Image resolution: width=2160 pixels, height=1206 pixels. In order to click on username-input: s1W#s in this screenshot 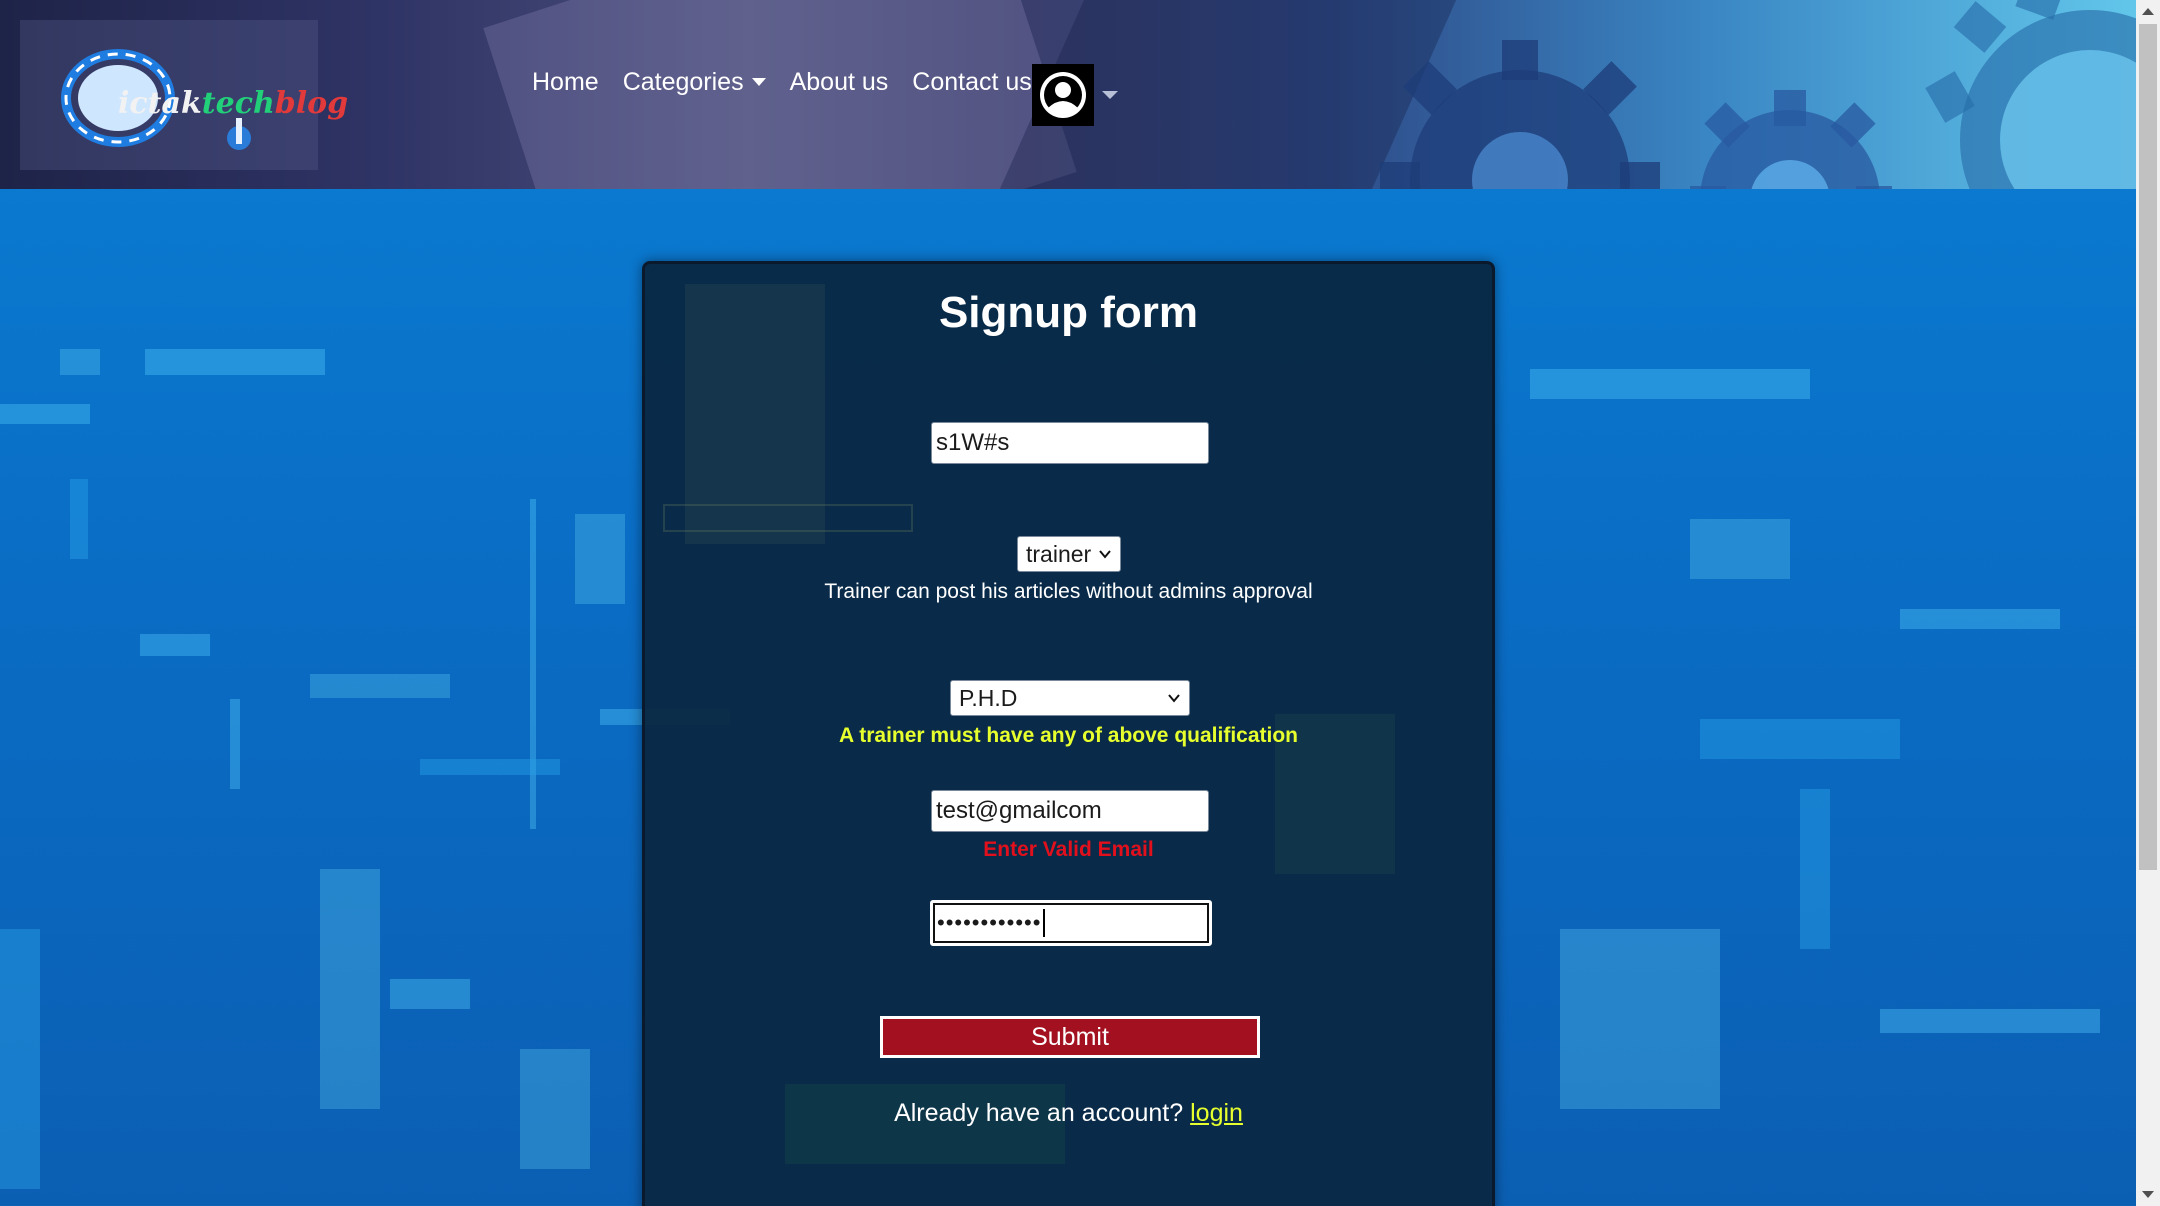, I will do `click(1070, 443)`.